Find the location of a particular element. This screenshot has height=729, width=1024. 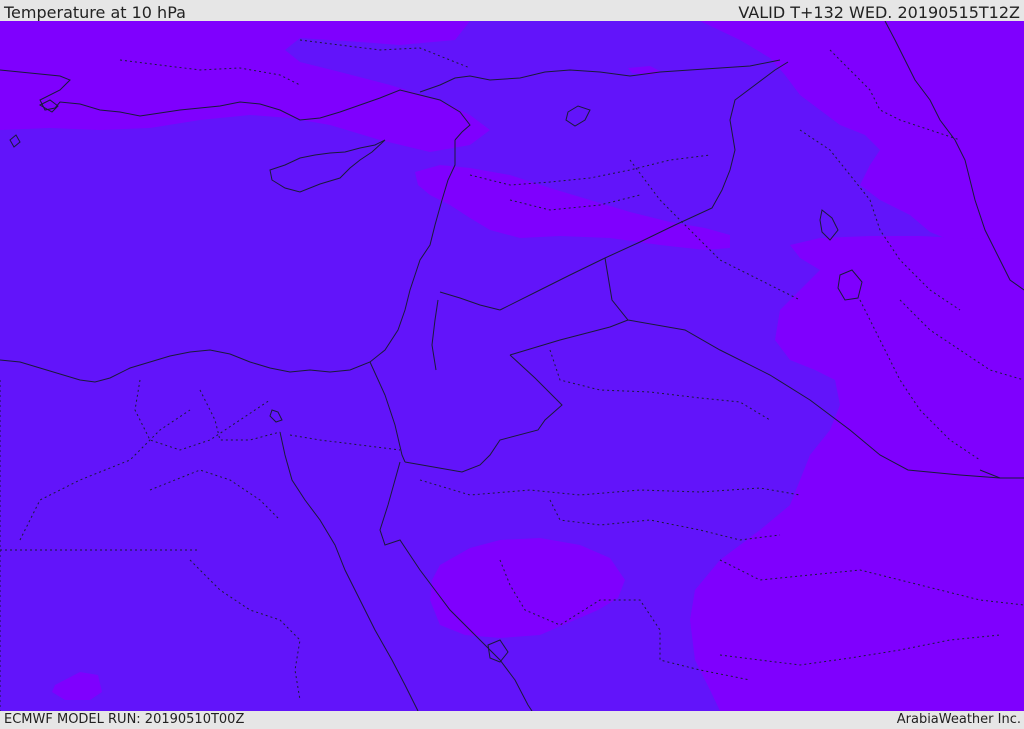

valid-time-label: VALID T+132 WED. 20190515T12Z is located at coordinates (879, 12).